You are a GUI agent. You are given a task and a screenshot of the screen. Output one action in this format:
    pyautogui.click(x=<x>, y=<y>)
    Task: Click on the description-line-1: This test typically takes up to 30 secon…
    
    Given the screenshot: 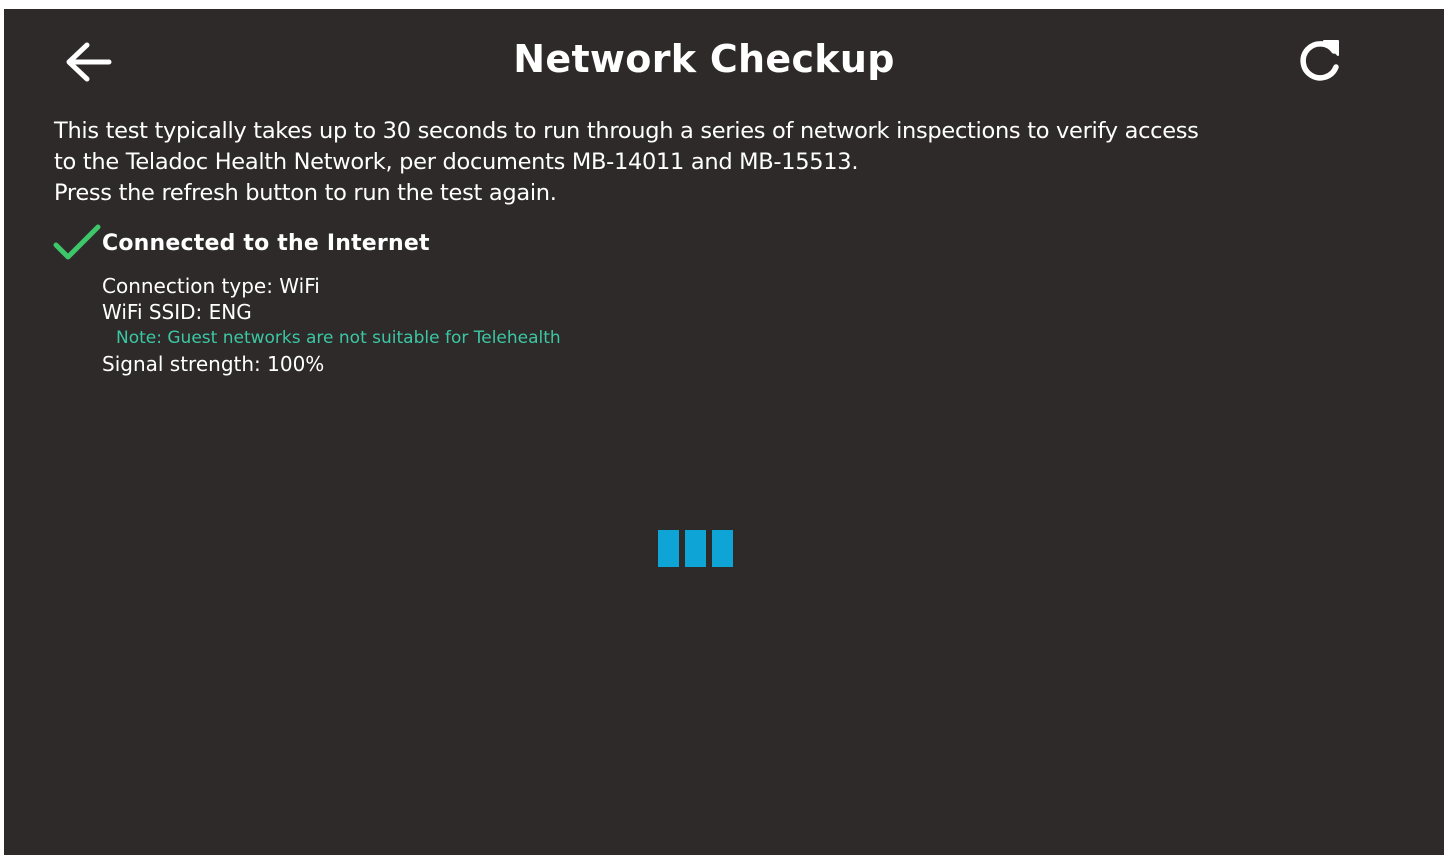 What is the action you would take?
    pyautogui.click(x=626, y=131)
    